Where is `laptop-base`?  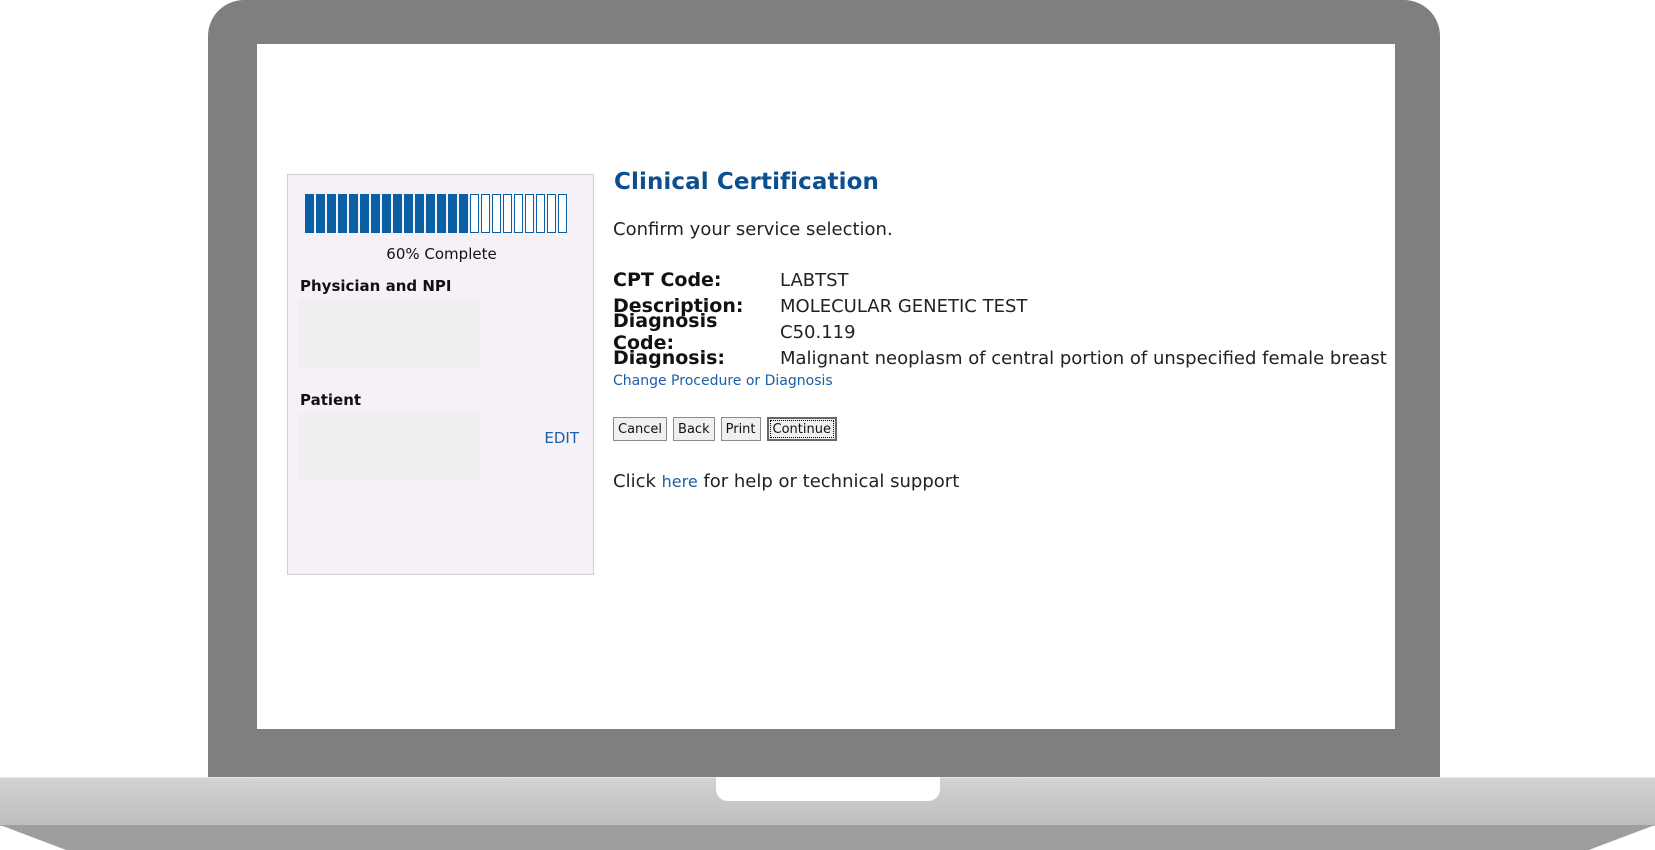 laptop-base is located at coordinates (827, 813).